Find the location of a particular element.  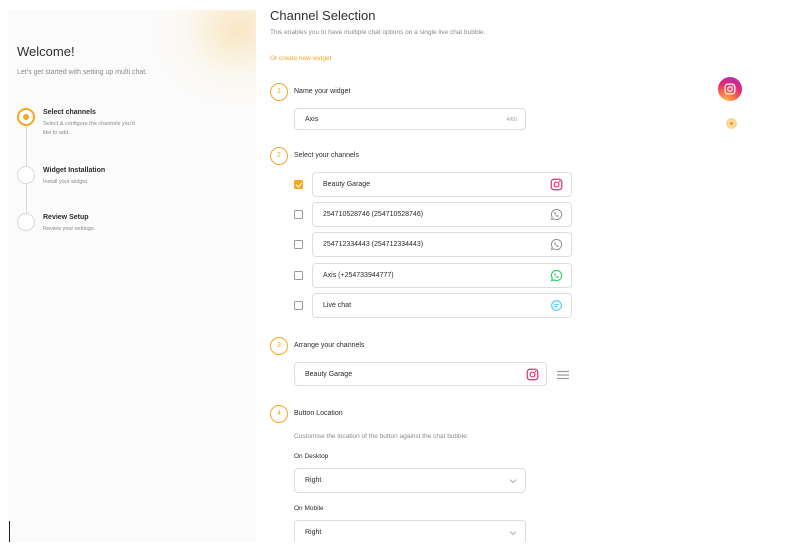

text-cursor is located at coordinates (10, 531).